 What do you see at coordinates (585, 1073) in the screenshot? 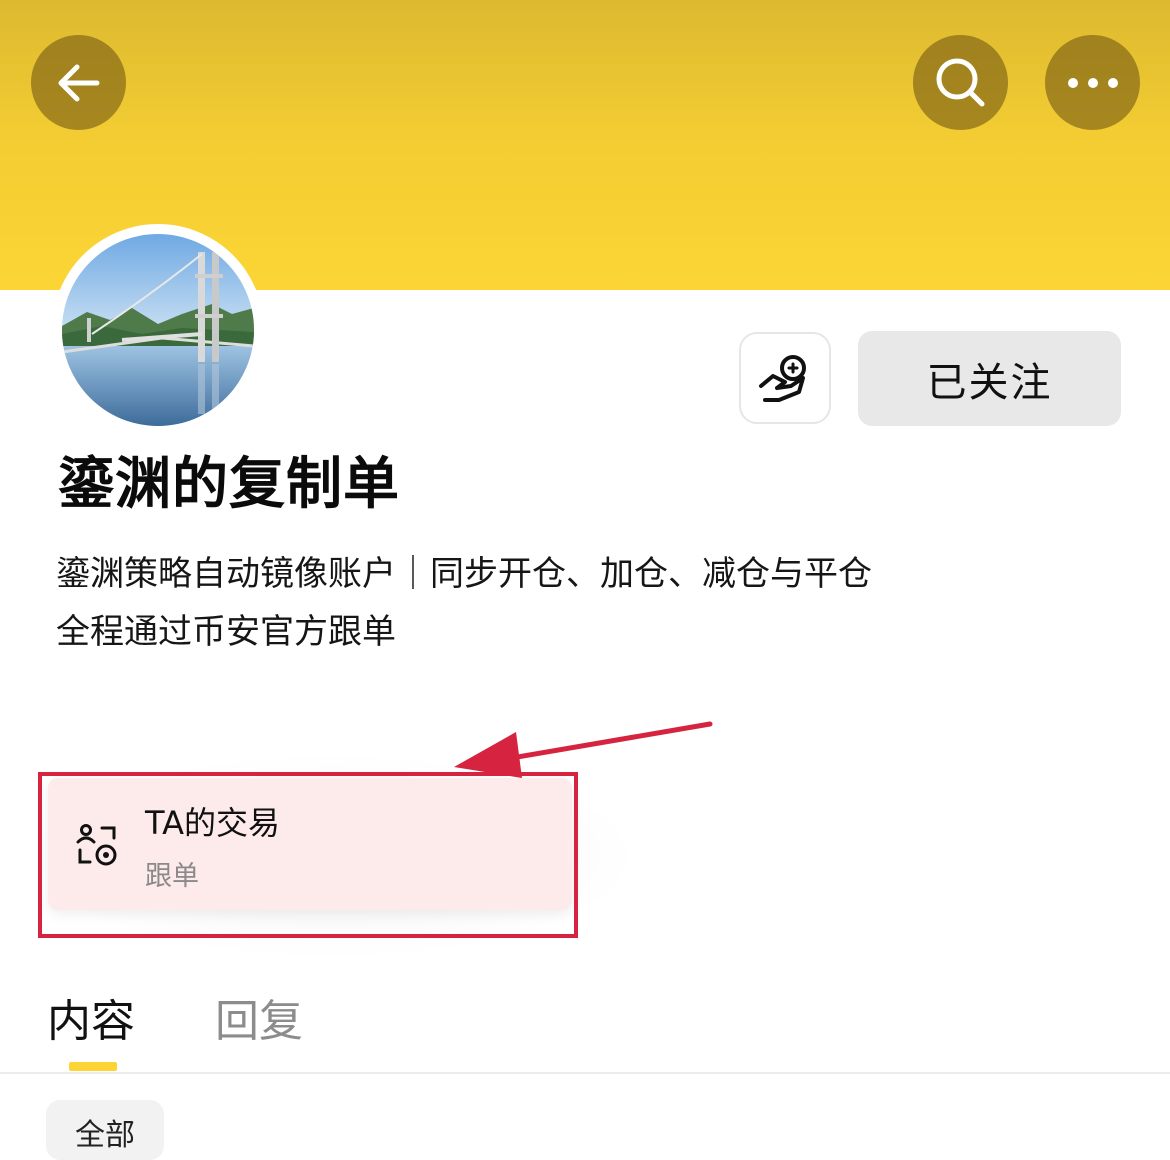
I see `tab-divider` at bounding box center [585, 1073].